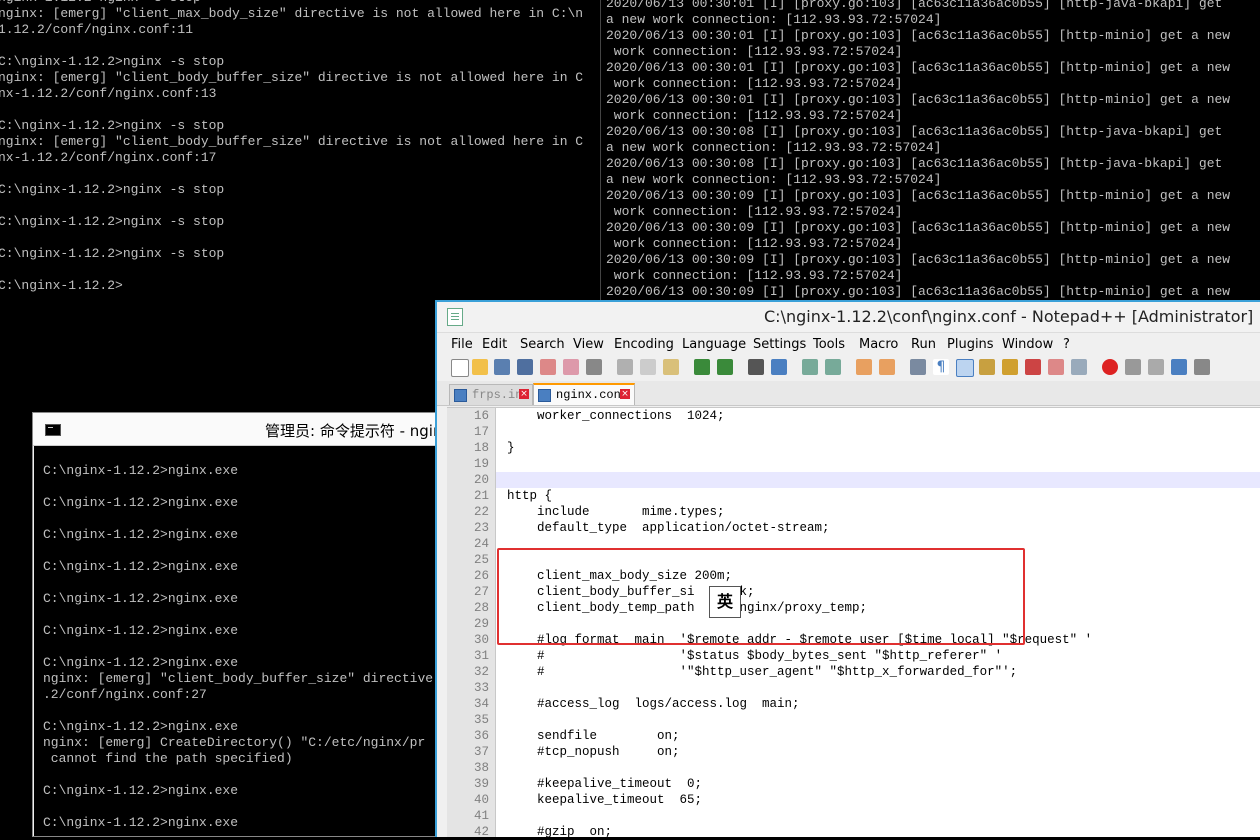  What do you see at coordinates (1110, 367) in the screenshot?
I see `record-macro-icon` at bounding box center [1110, 367].